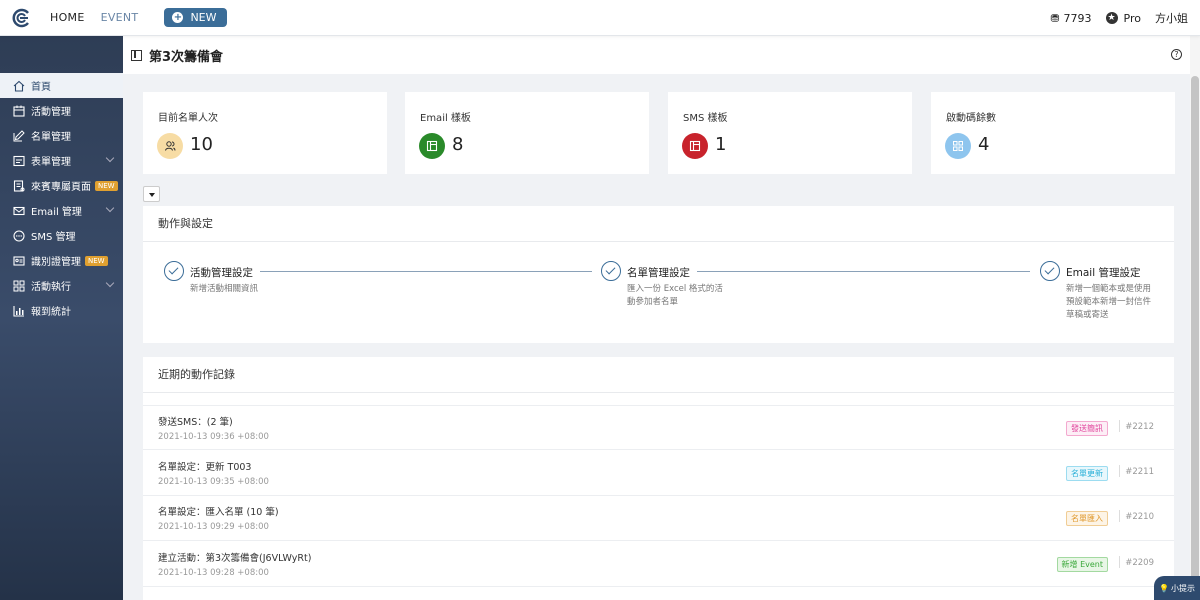  I want to click on step-desc: 新增活動相關資訊, so click(224, 289).